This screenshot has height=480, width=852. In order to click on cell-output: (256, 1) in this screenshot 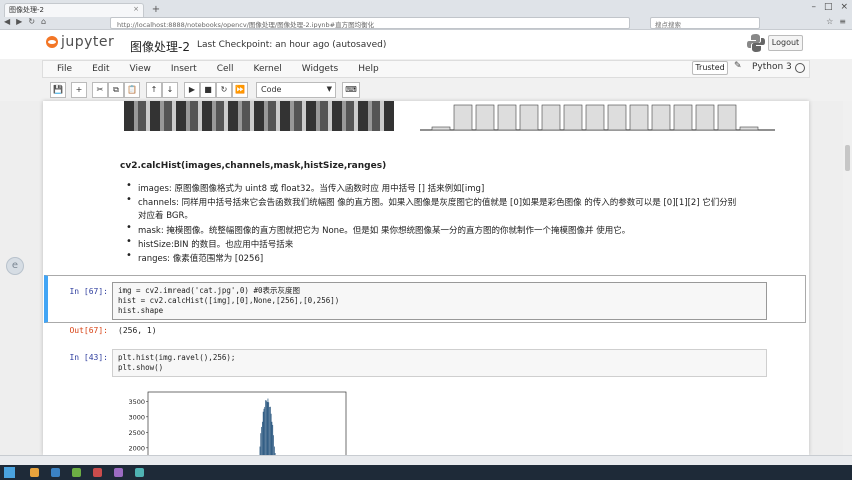, I will do `click(137, 330)`.